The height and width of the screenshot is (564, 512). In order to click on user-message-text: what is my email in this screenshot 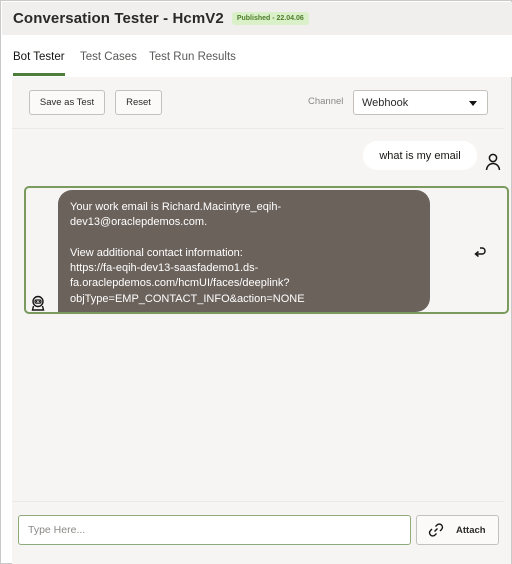, I will do `click(420, 155)`.